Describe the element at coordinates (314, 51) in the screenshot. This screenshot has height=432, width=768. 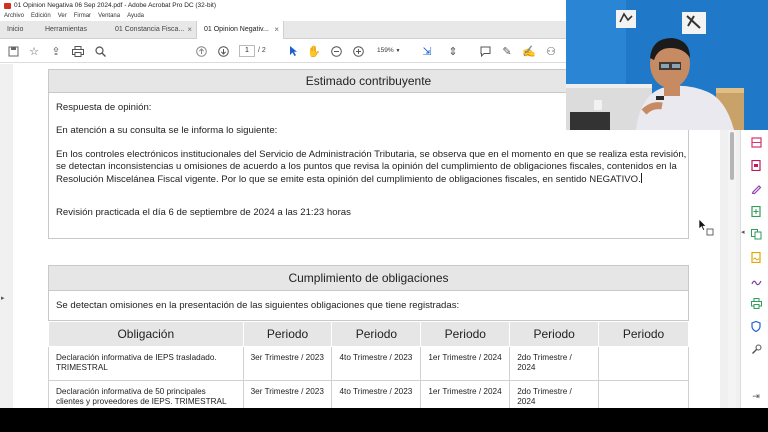
I see `hand-icon: ✋` at that location.